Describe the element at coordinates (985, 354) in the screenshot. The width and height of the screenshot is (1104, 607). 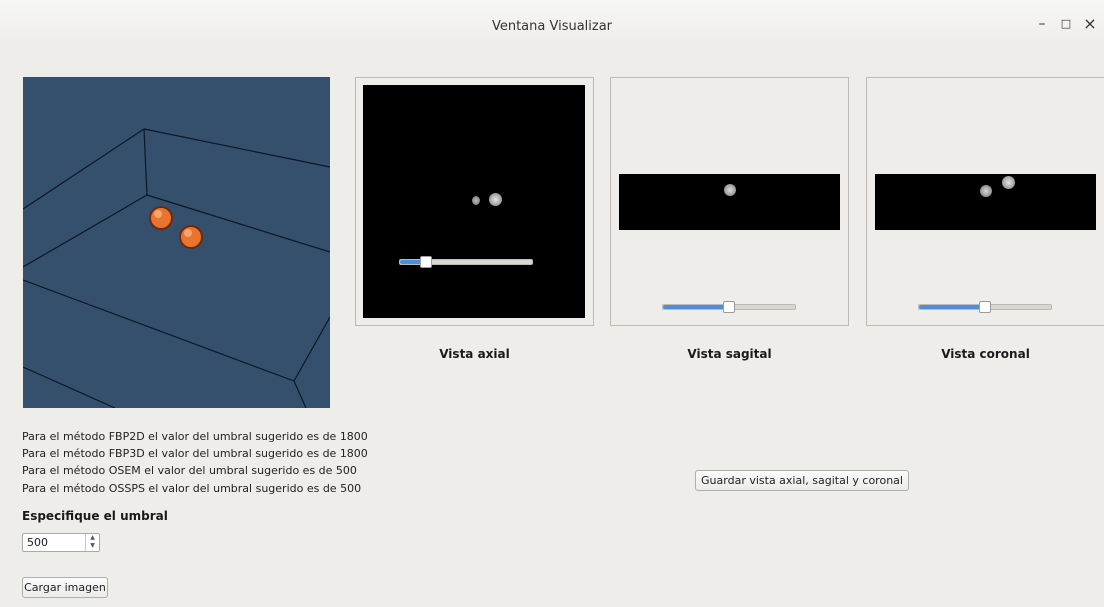
I see `coronal-view-caption: Vista coronal` at that location.